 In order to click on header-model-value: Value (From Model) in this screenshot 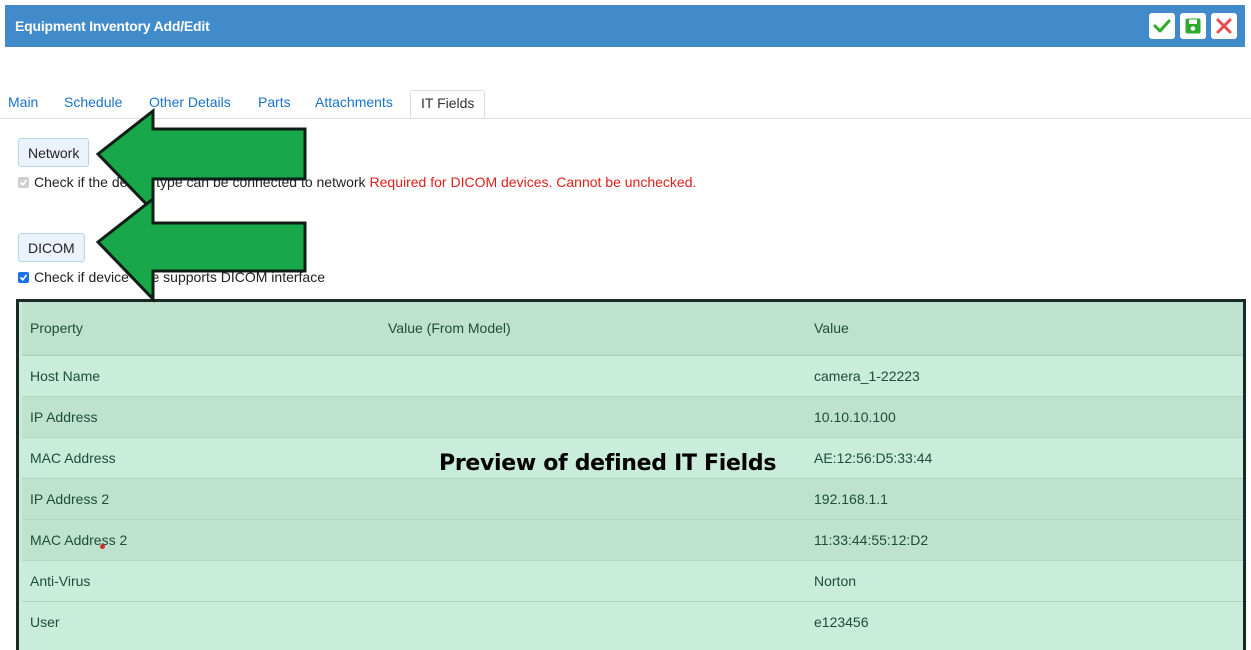, I will do `click(449, 328)`.